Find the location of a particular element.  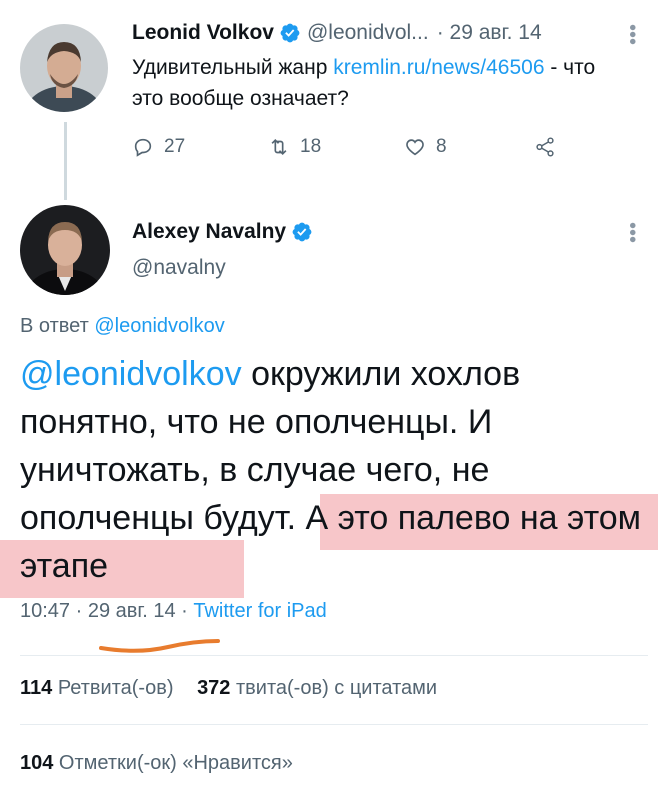

reply-to-handle: @leonidvolkov is located at coordinates (159, 326).